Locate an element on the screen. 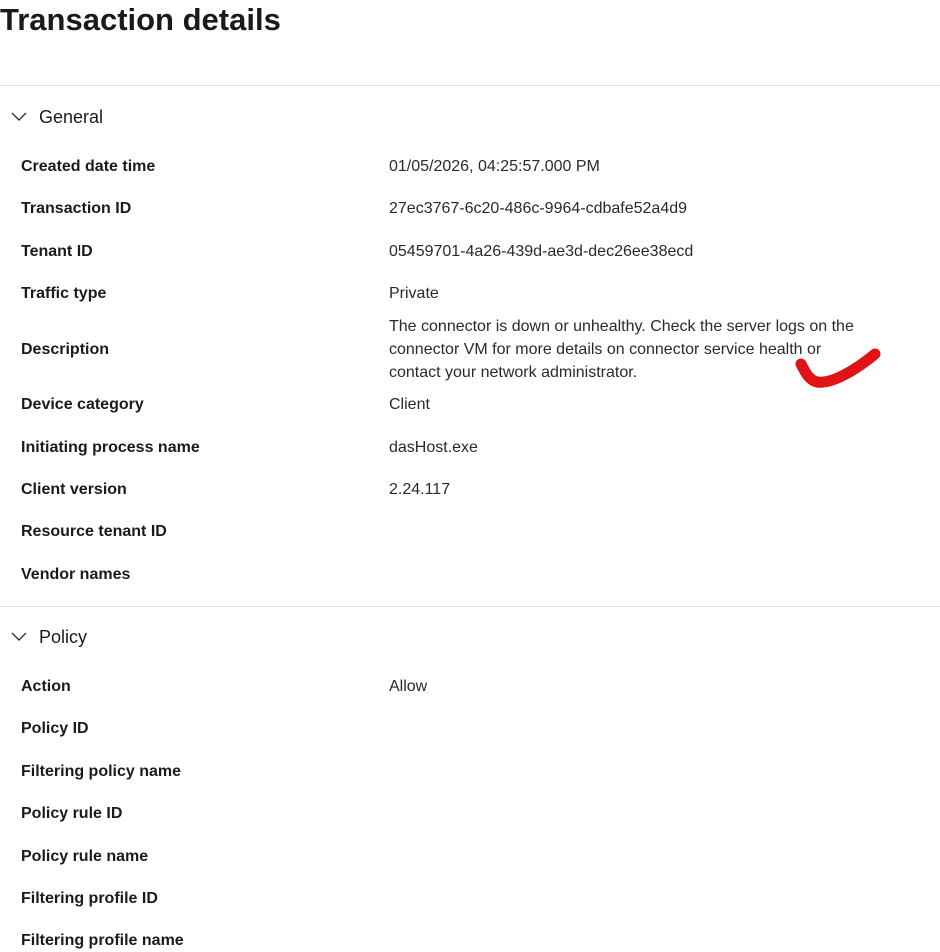 This screenshot has height=952, width=940. section-title: Policy is located at coordinates (63, 637).